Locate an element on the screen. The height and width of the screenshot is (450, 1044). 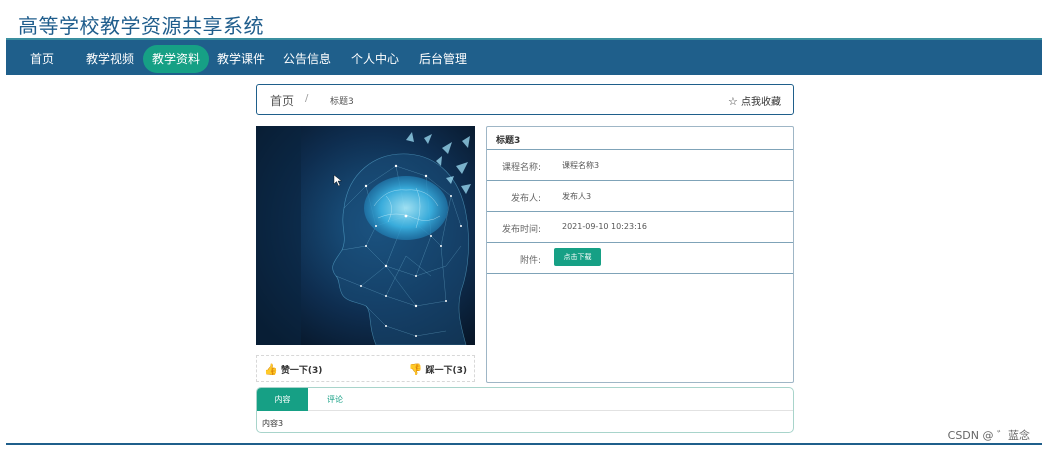
download-button: 点击下载 is located at coordinates (577, 257).